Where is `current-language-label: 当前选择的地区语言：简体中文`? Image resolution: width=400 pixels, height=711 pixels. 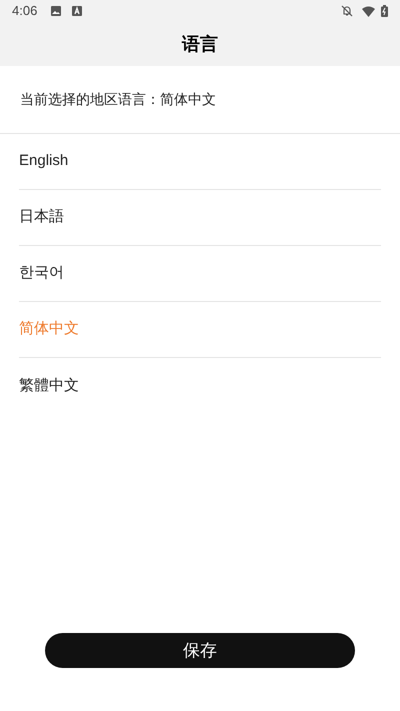 current-language-label: 当前选择的地区语言：简体中文 is located at coordinates (118, 99).